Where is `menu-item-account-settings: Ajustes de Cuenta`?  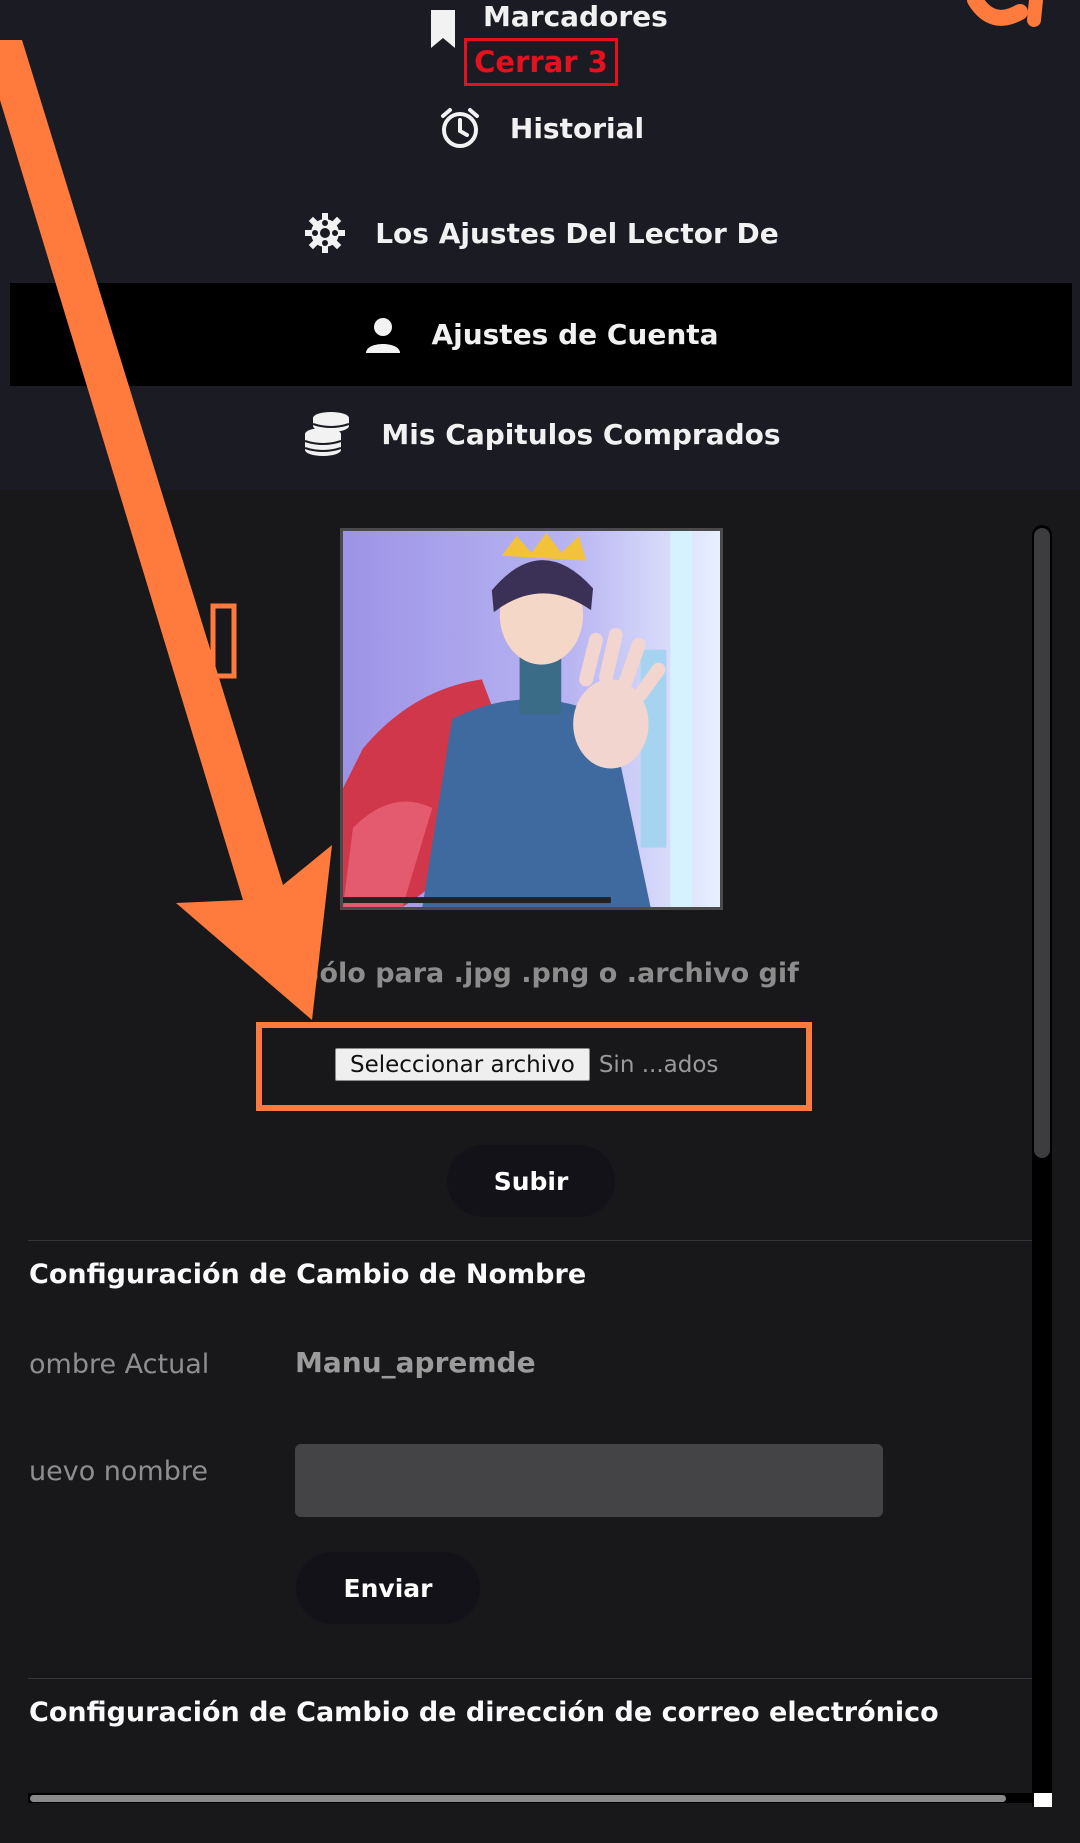
menu-item-account-settings: Ajustes de Cuenta is located at coordinates (541, 334).